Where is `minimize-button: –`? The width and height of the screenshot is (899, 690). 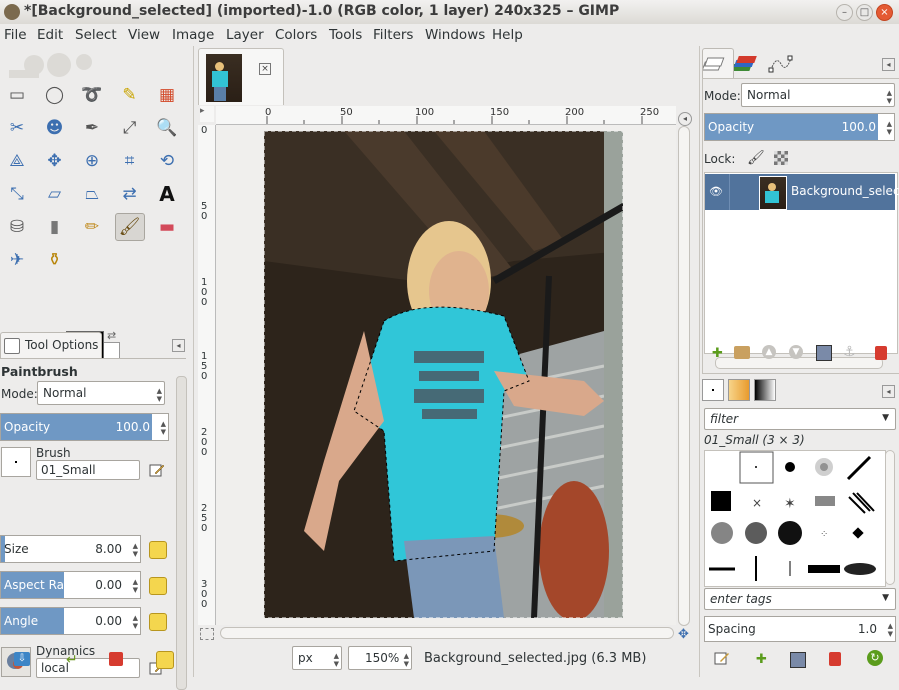
minimize-button: – is located at coordinates (844, 12).